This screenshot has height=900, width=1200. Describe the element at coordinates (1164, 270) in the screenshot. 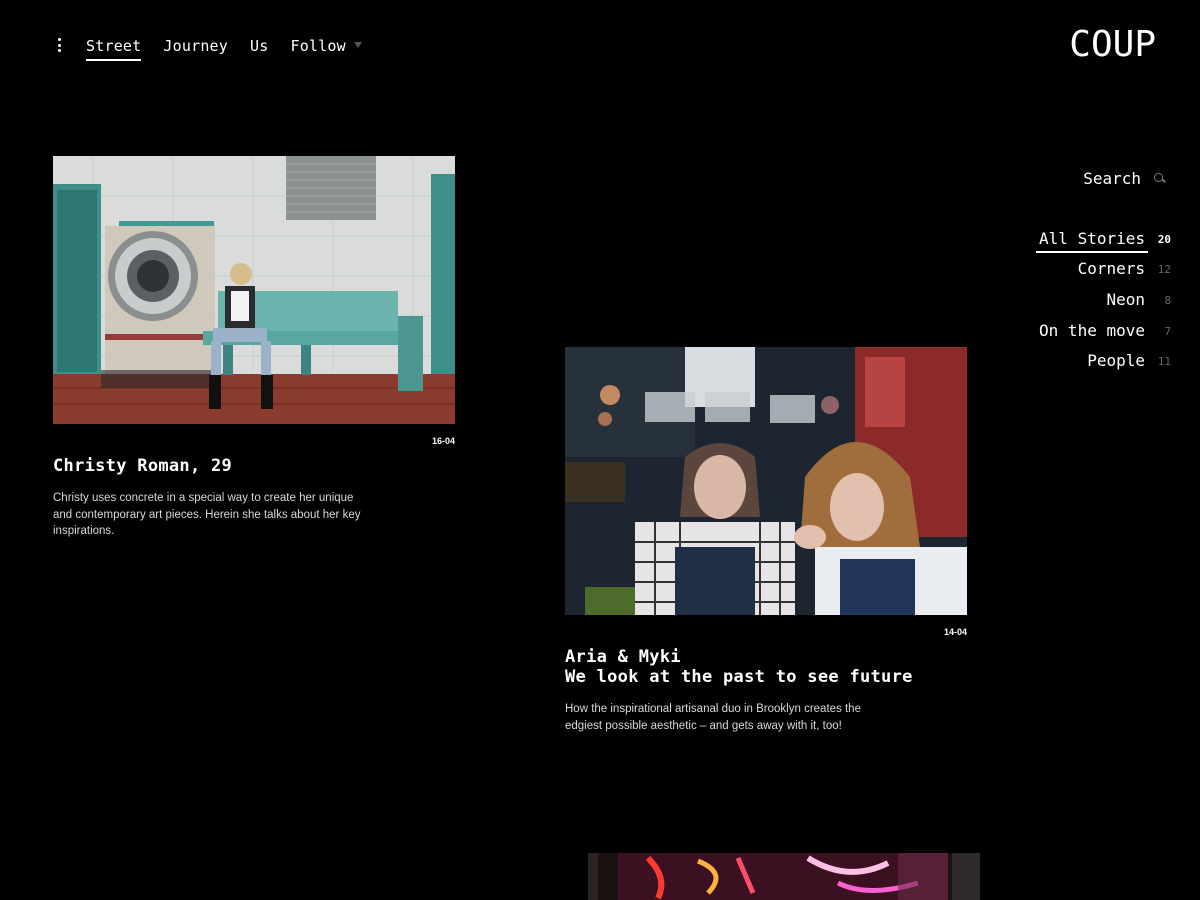

I see `category-count: 12` at that location.